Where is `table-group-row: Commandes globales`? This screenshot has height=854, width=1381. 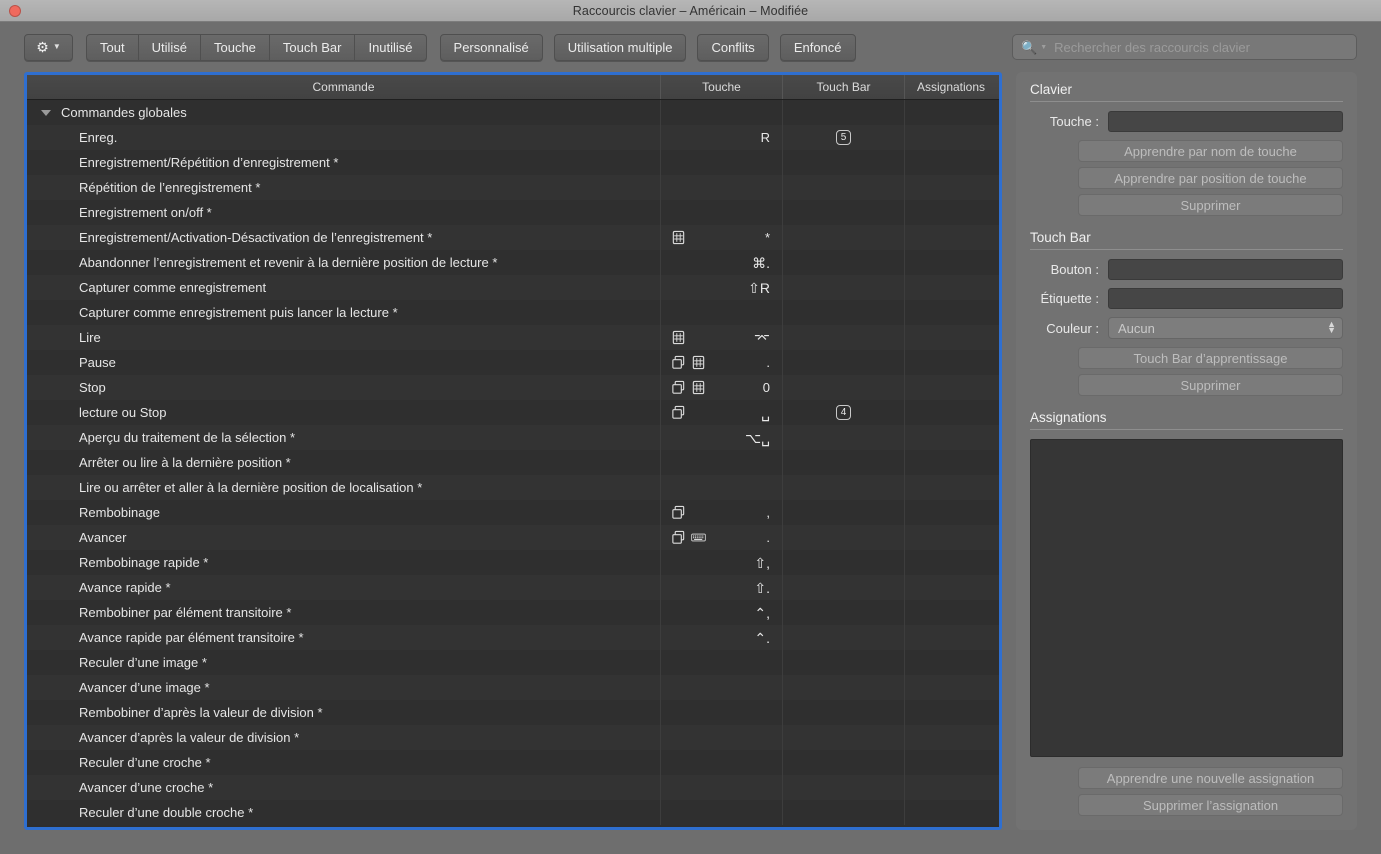
table-group-row: Commandes globales is located at coordinates (513, 112).